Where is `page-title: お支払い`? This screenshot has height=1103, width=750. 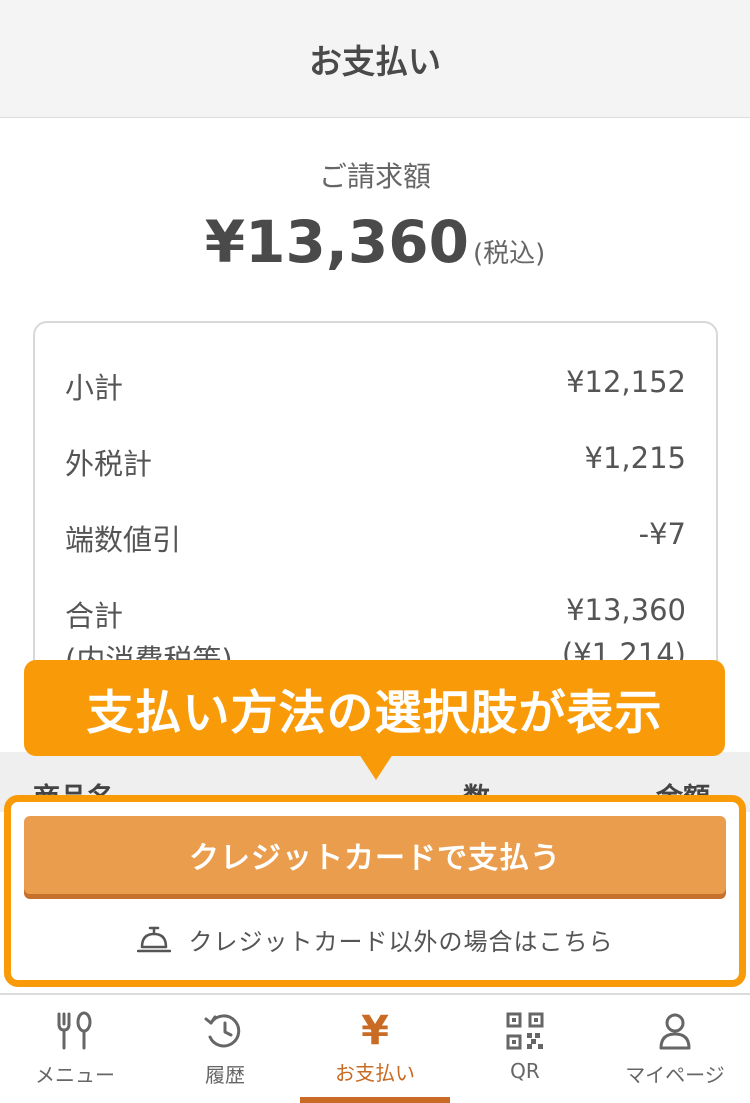 page-title: お支払い is located at coordinates (375, 61).